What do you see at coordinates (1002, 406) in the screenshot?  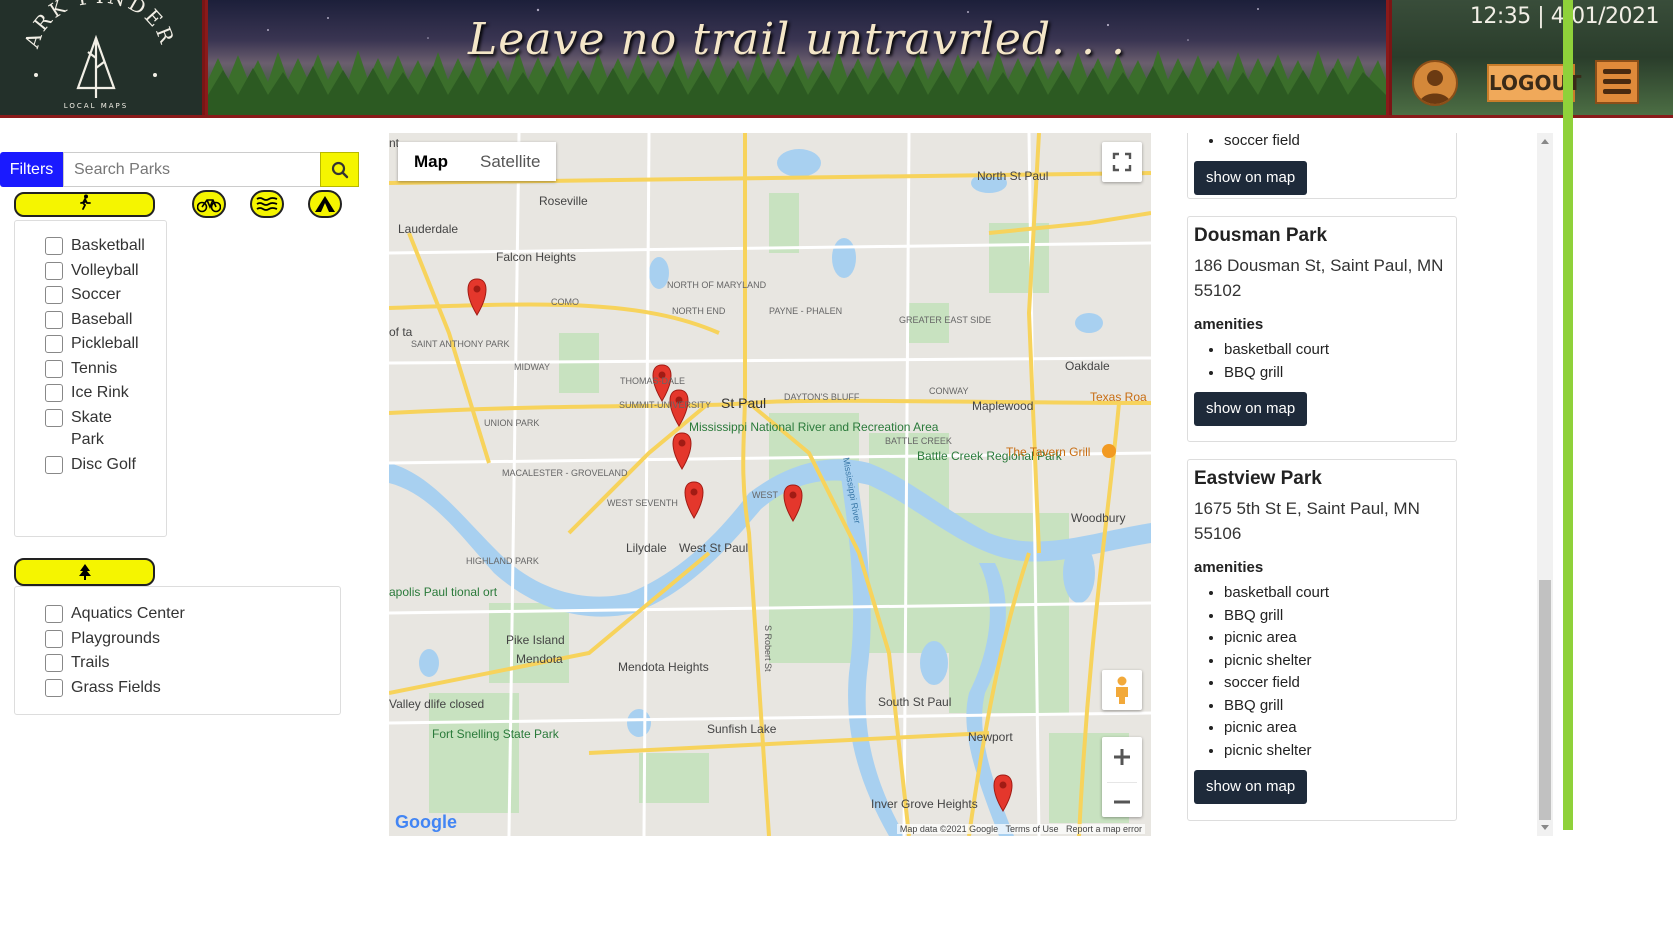 I see `svg-text: Maplewood` at bounding box center [1002, 406].